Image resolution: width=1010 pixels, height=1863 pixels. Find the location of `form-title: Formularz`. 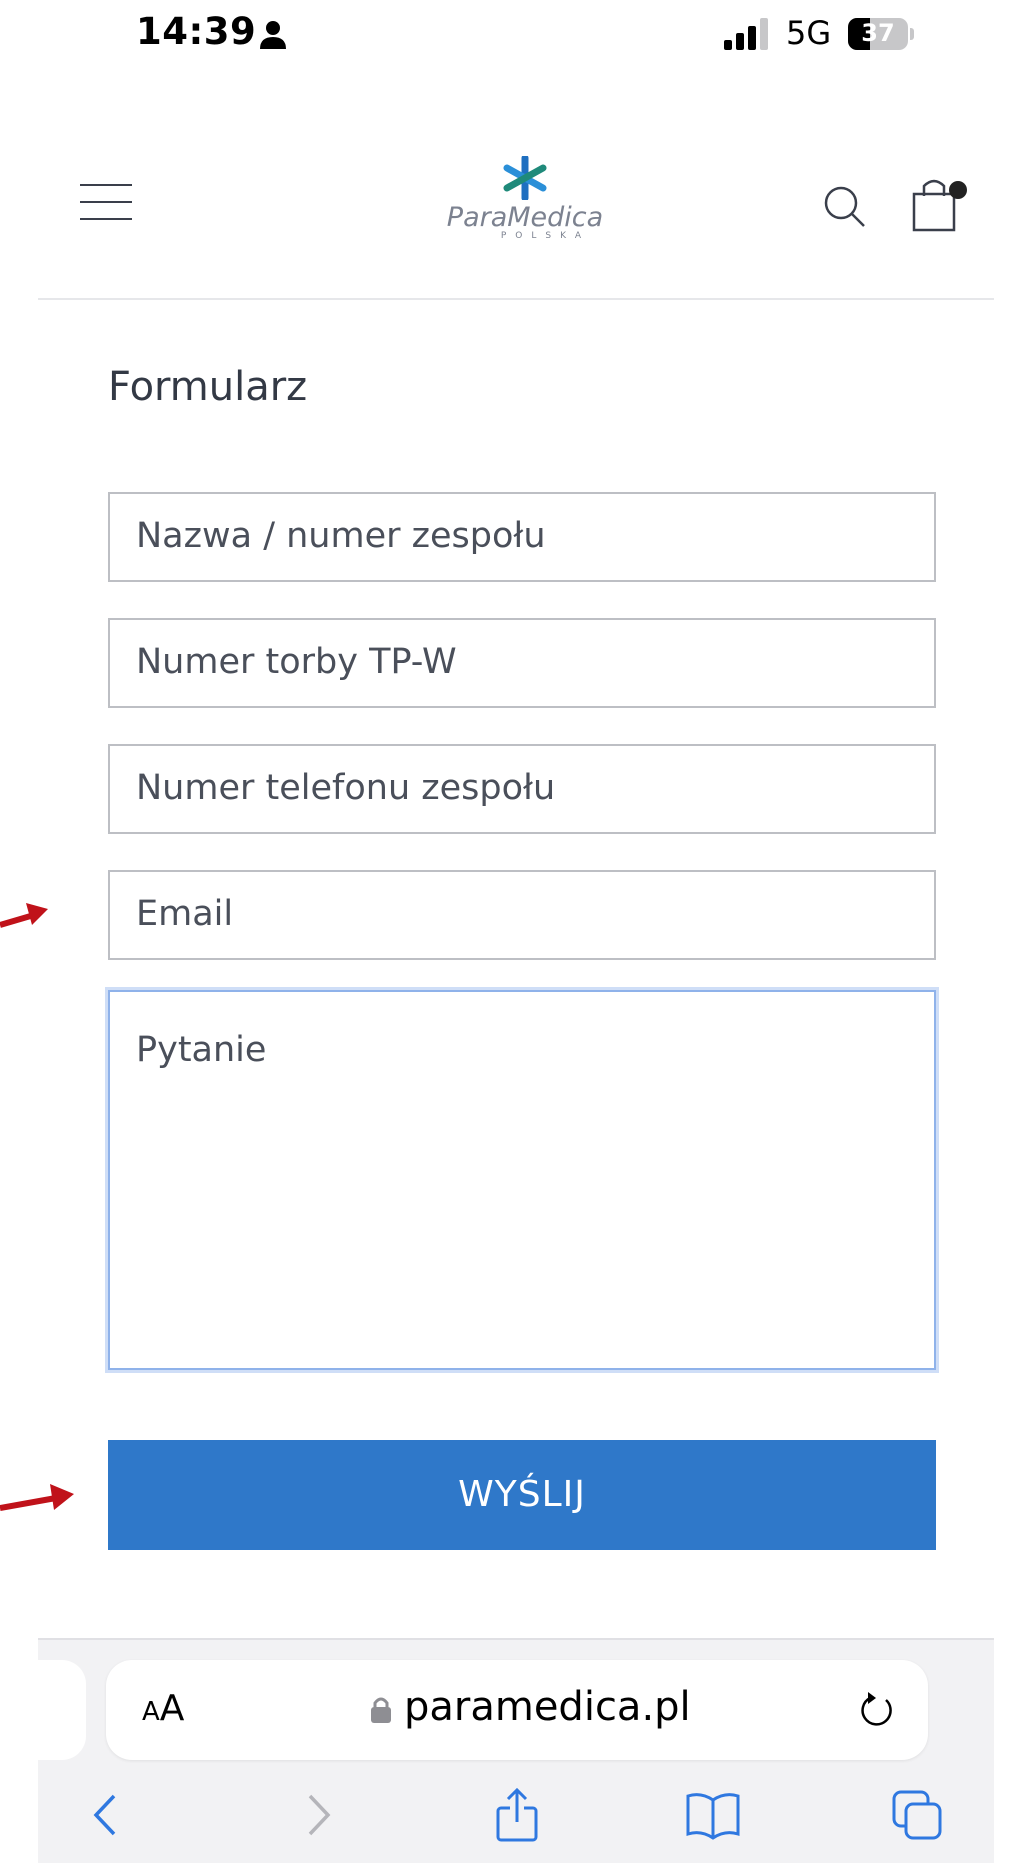

form-title: Formularz is located at coordinates (208, 387).